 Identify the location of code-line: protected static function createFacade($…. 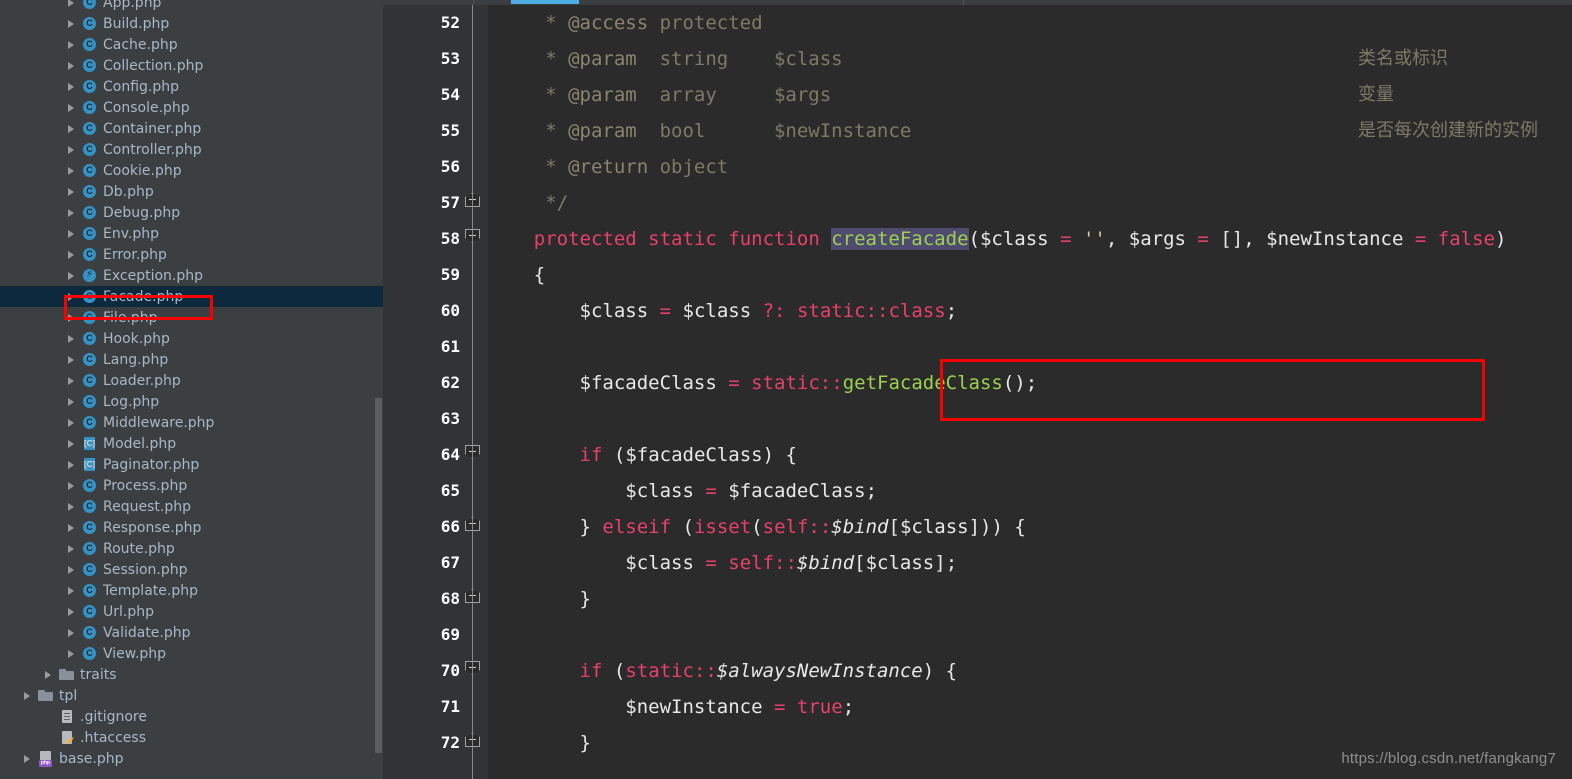
(1030, 239).